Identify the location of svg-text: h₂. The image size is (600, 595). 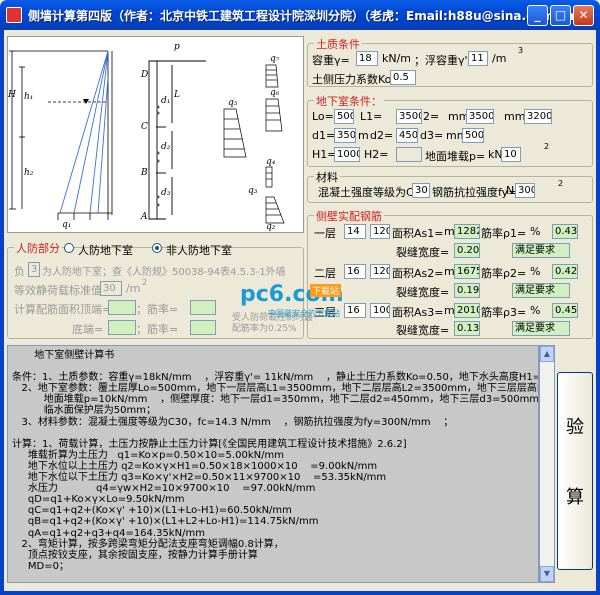
(29, 173).